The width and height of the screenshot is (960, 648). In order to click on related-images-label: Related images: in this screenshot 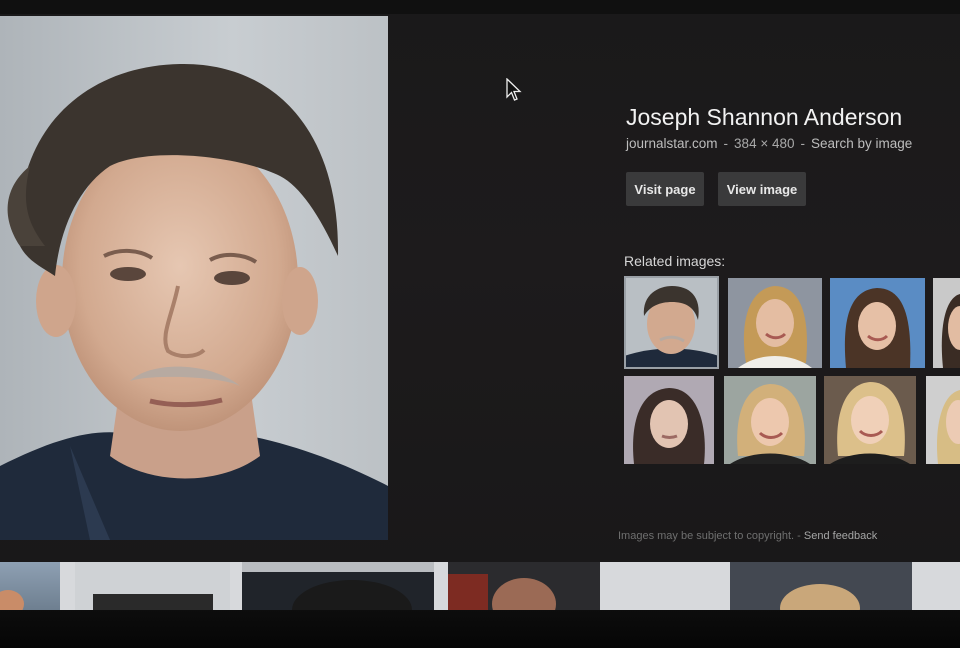, I will do `click(675, 261)`.